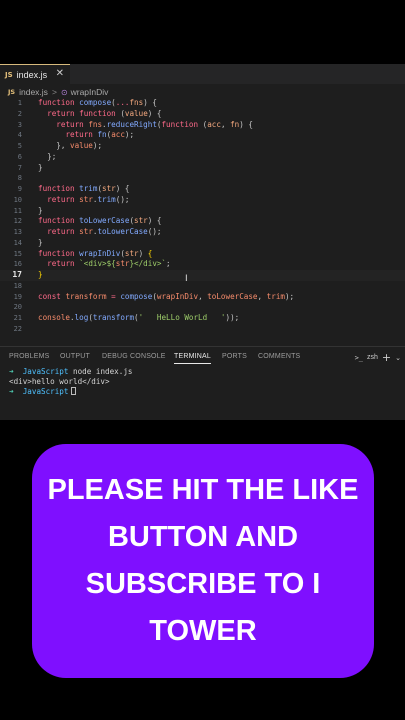 Image resolution: width=405 pixels, height=720 pixels. What do you see at coordinates (136, 113) in the screenshot?
I see `code-token: value` at bounding box center [136, 113].